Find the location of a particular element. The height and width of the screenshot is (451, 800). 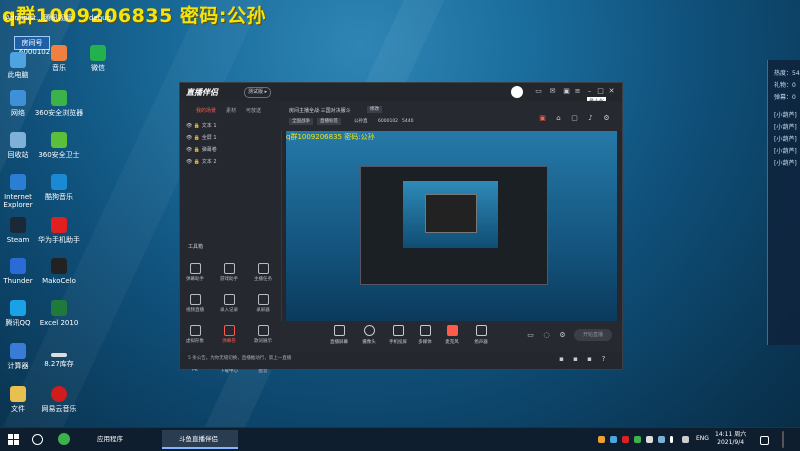

desktop-icon-360-browser: 360安全浏览器 is located at coordinates (59, 103).